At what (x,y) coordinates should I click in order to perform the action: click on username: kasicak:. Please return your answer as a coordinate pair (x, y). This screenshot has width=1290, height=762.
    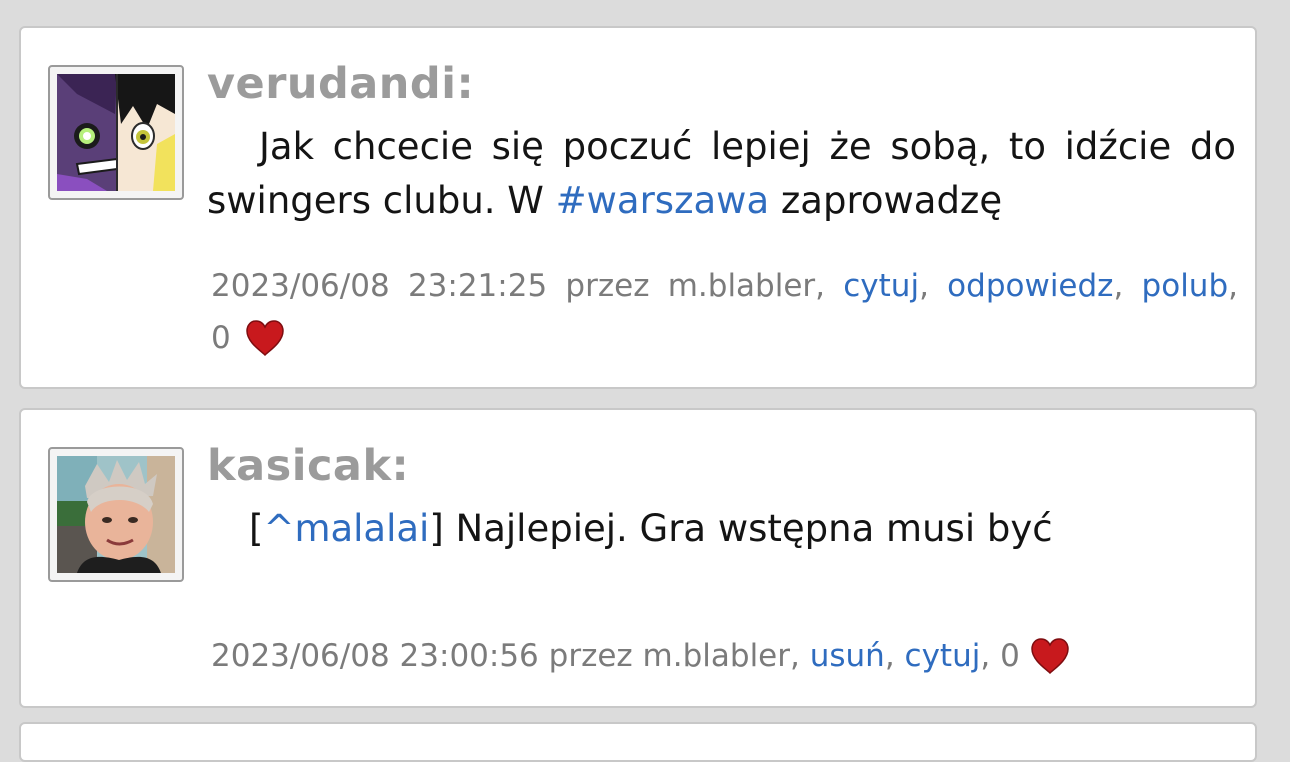
    Looking at the image, I should click on (308, 466).